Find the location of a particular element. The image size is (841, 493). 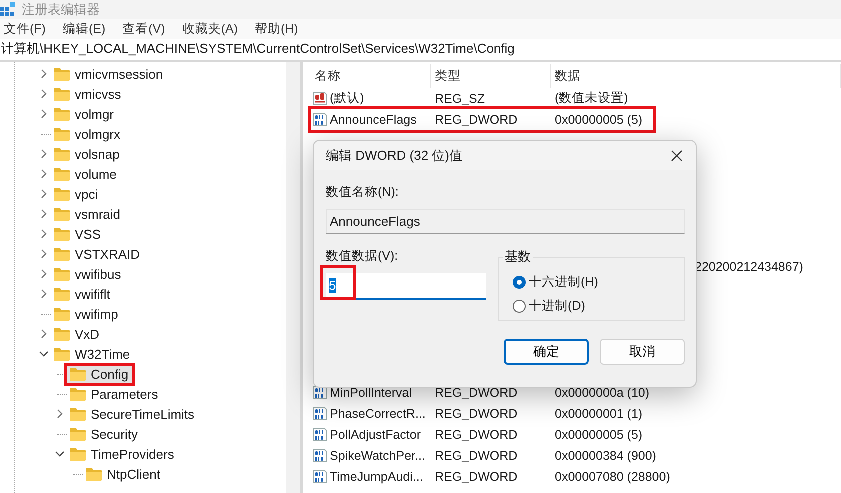

menu-item: 收藏夹(A) is located at coordinates (210, 29).